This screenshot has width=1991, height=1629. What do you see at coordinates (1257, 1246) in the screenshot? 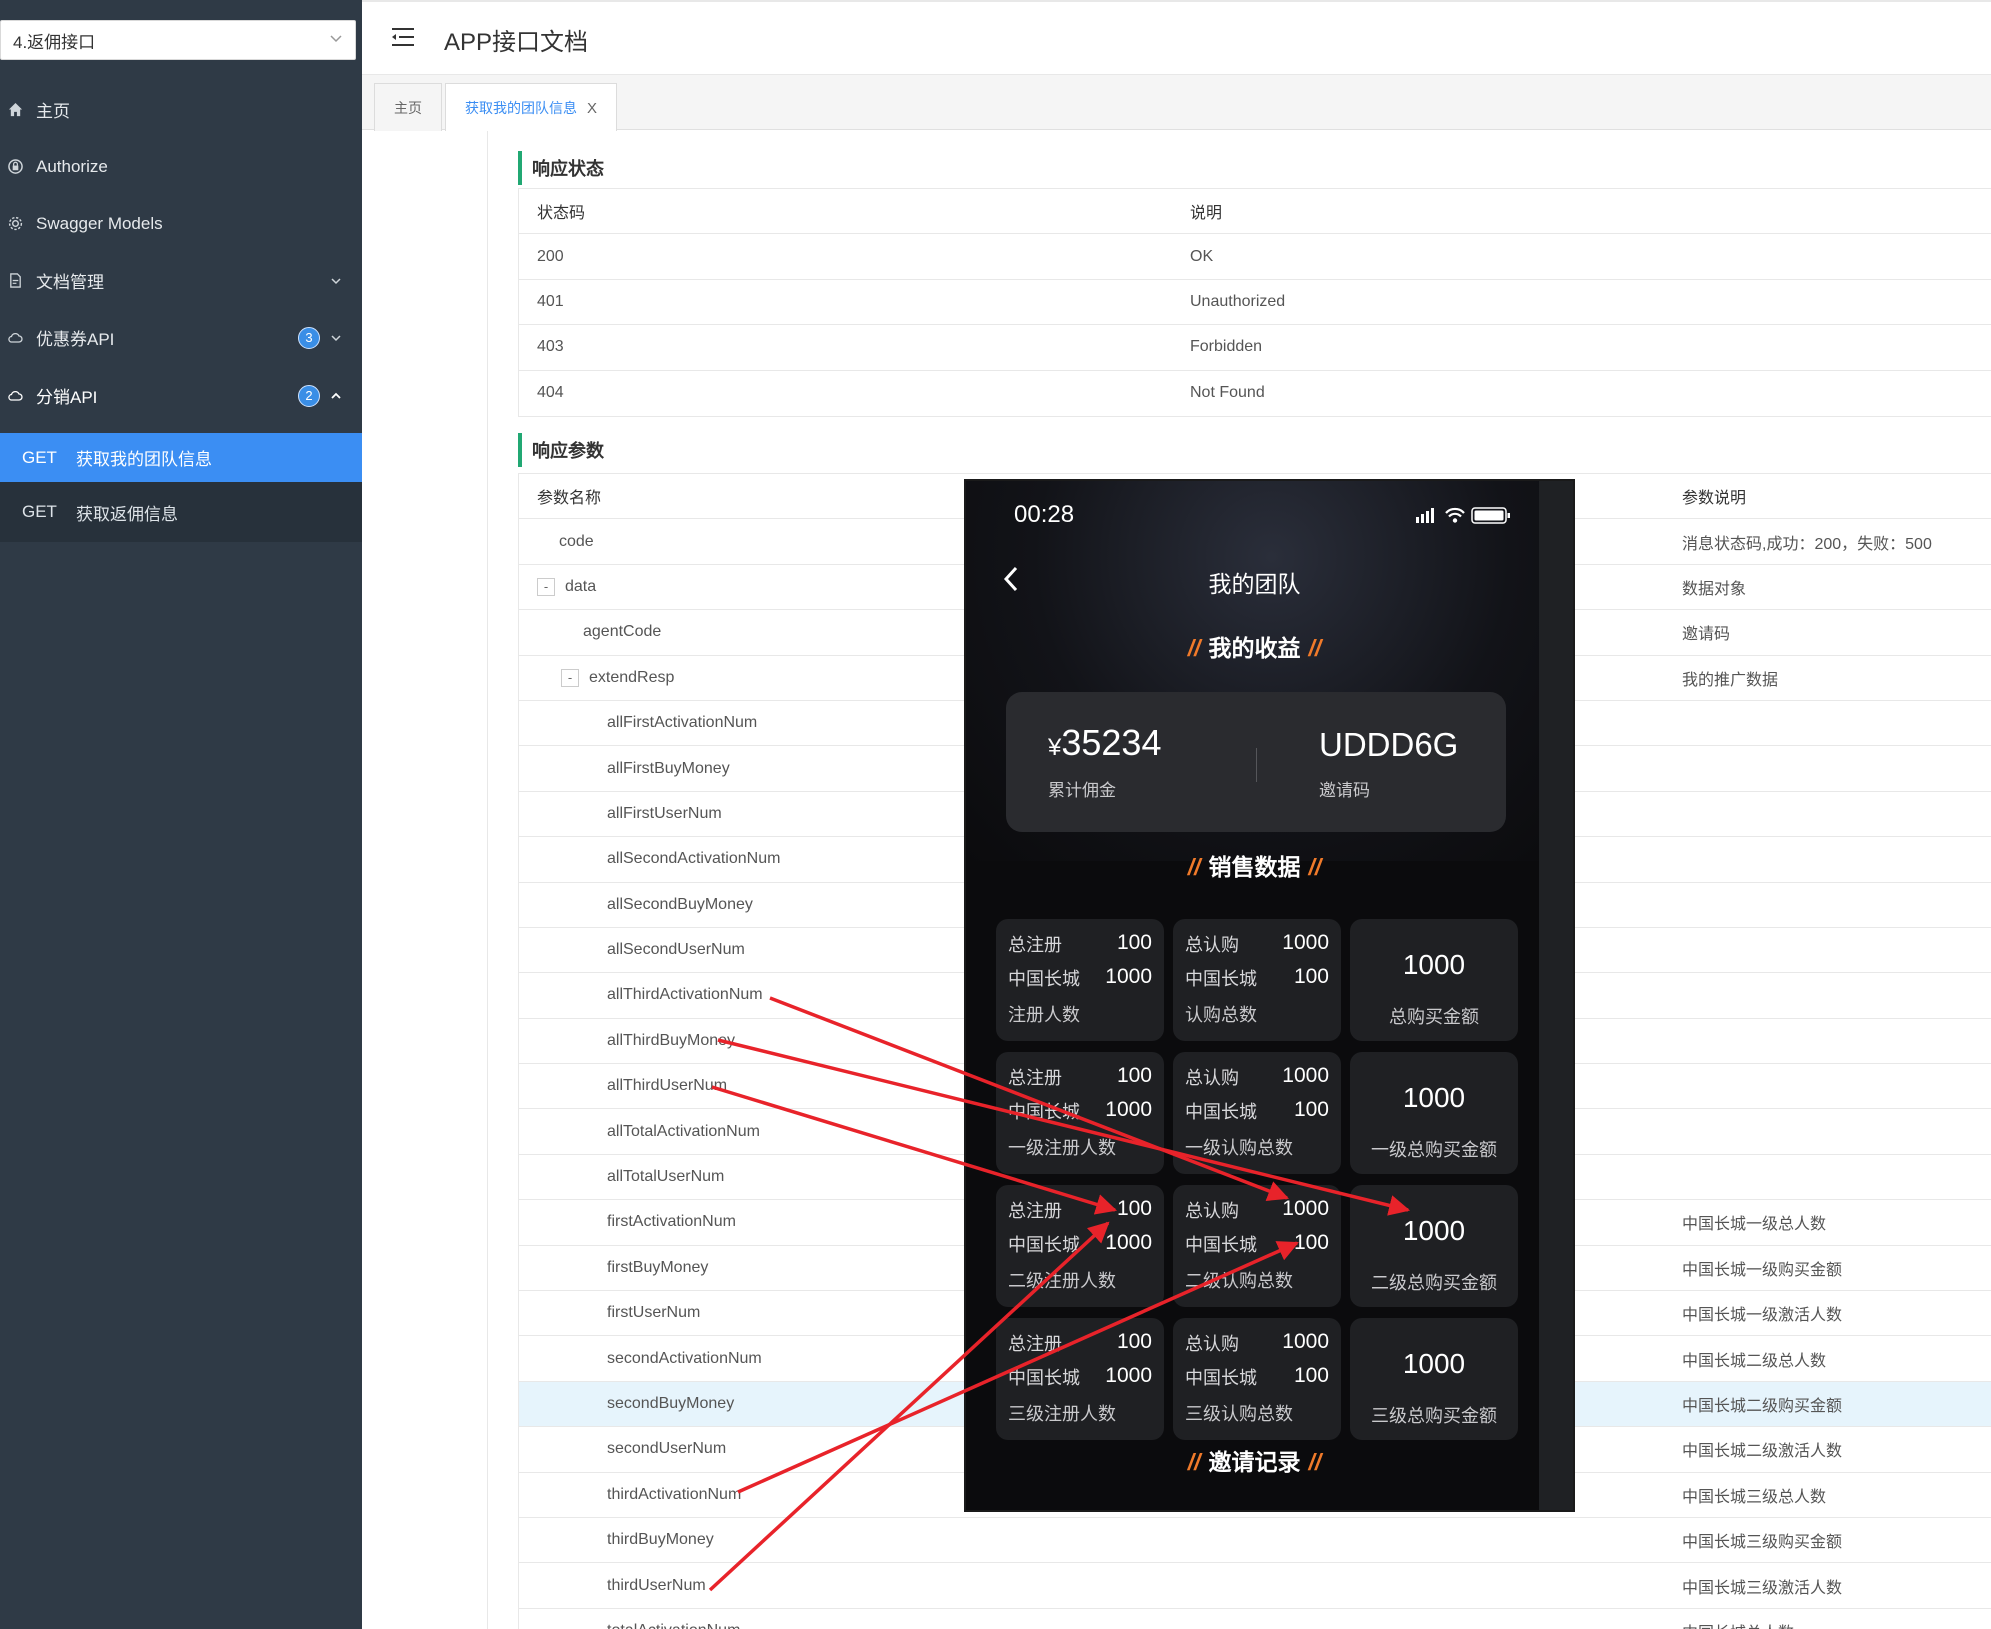
I see `subscription-card: 总认购 1000 中国长城 100 二级认购总数` at bounding box center [1257, 1246].